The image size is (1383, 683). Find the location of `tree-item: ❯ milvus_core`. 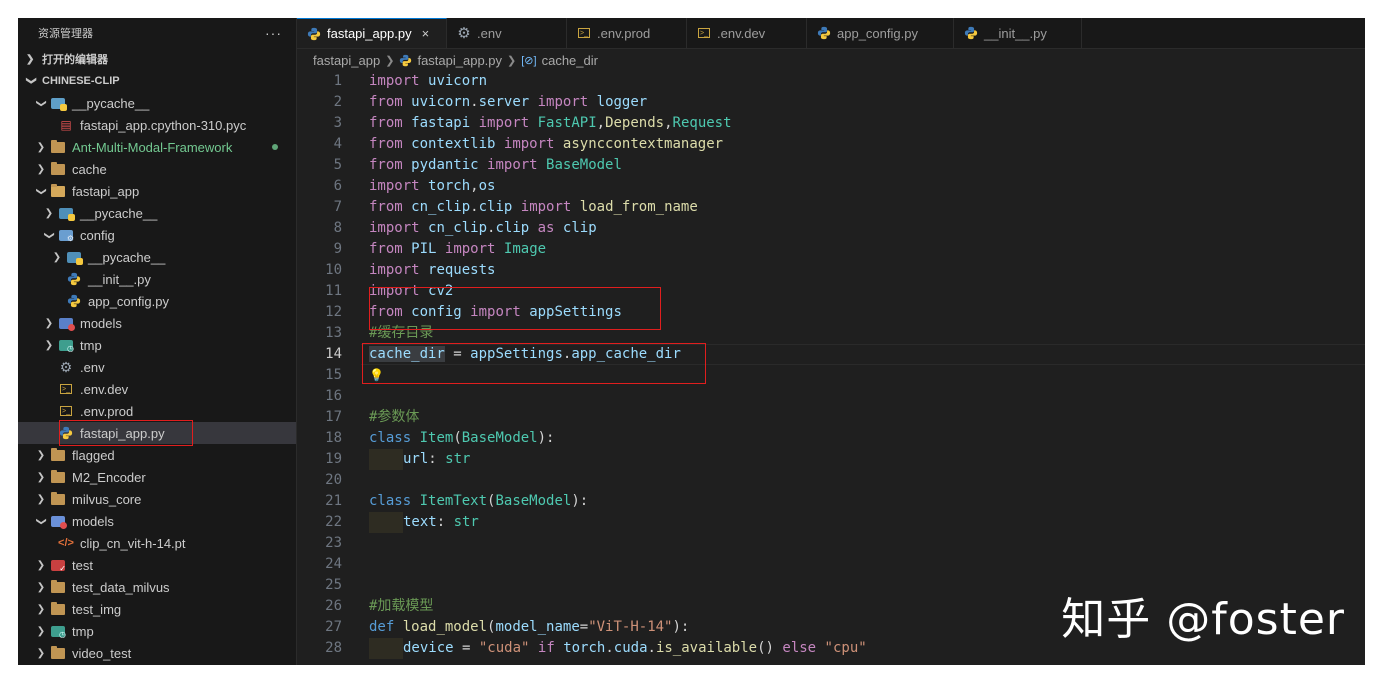

tree-item: ❯ milvus_core is located at coordinates (157, 499).